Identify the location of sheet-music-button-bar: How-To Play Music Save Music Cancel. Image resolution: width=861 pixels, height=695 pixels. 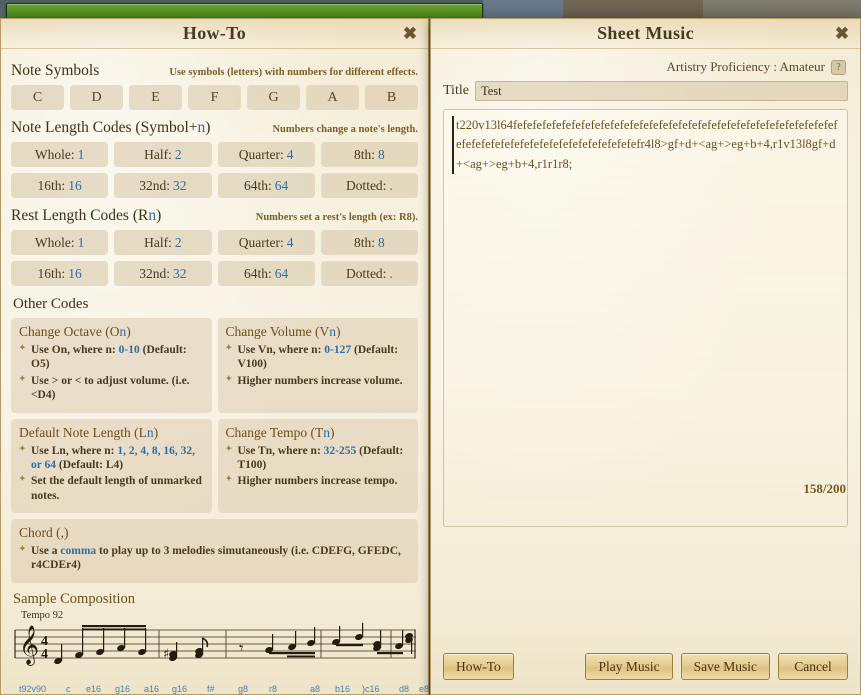
(645, 666).